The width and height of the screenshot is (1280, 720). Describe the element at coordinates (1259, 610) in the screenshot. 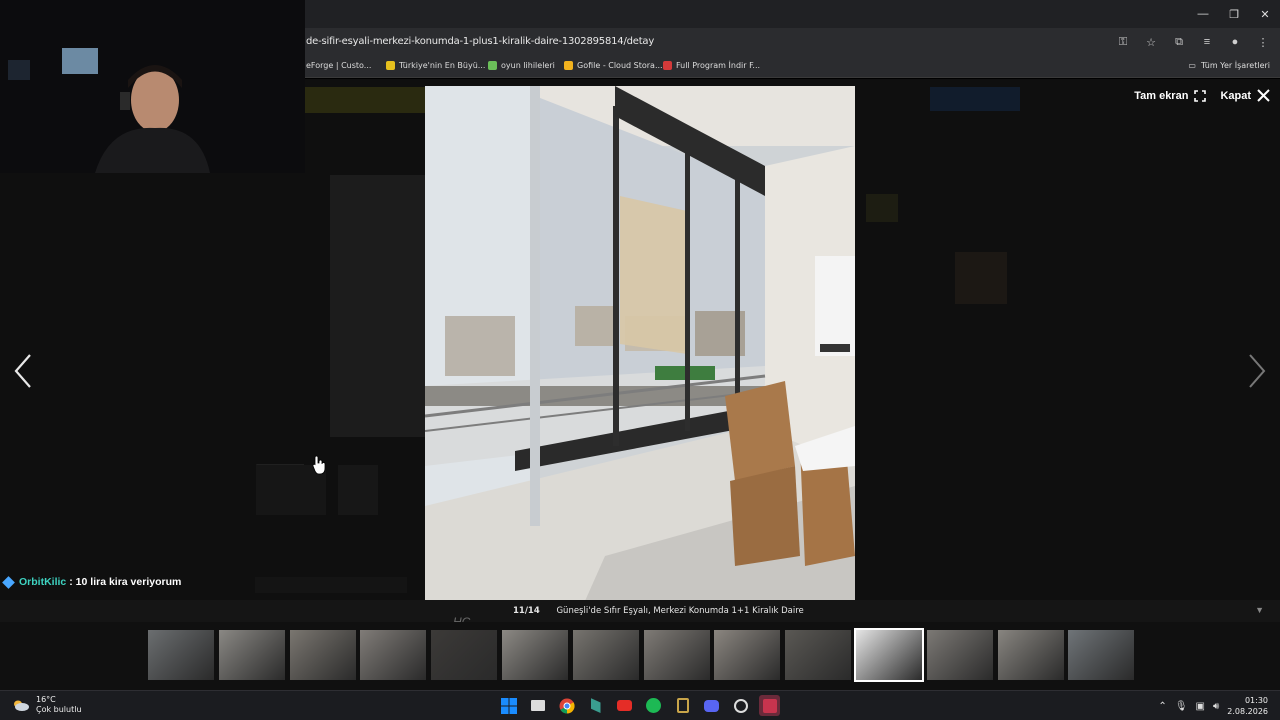

I see `scroll-down-icon: ▼` at that location.